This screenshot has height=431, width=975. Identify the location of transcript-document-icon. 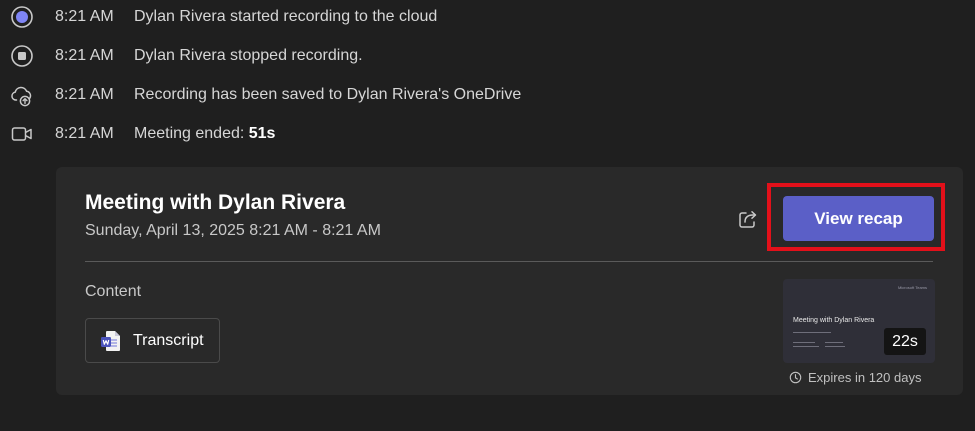
(111, 341).